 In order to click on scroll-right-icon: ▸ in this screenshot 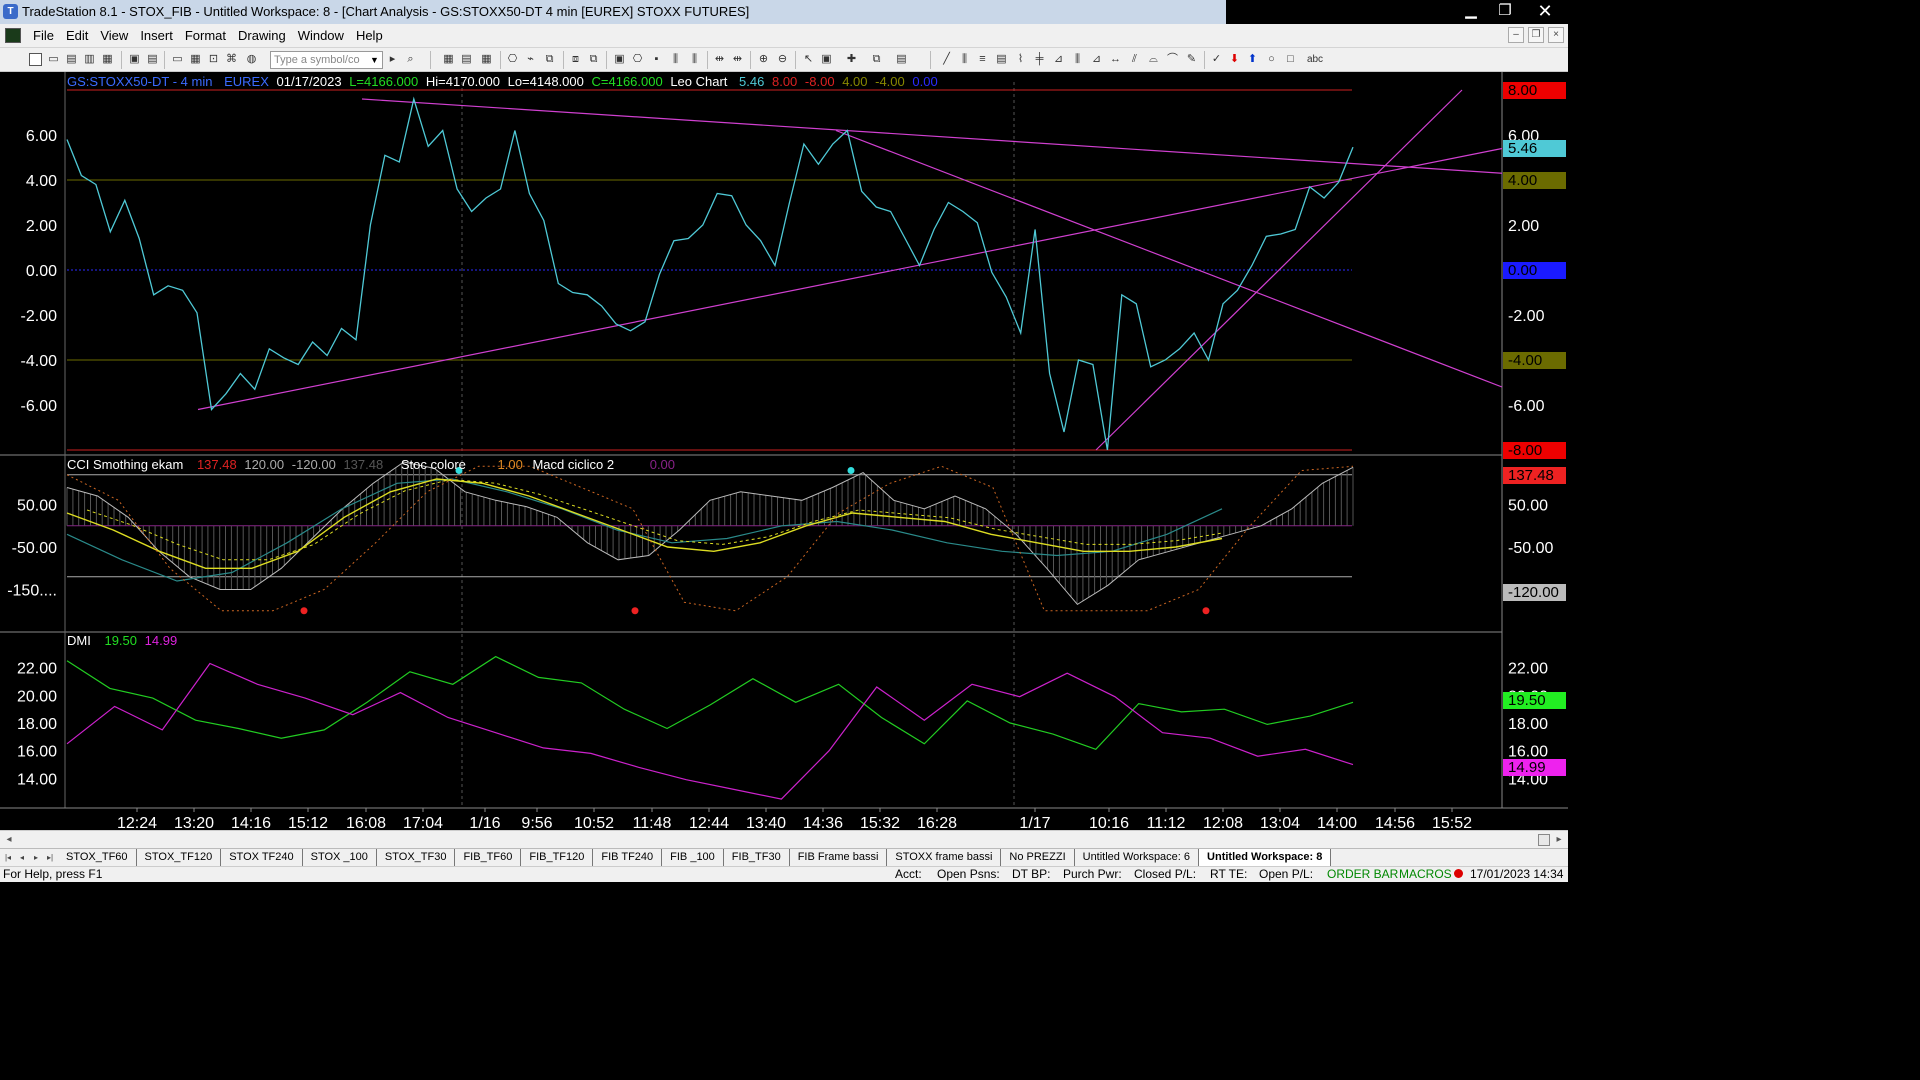, I will do `click(1559, 840)`.